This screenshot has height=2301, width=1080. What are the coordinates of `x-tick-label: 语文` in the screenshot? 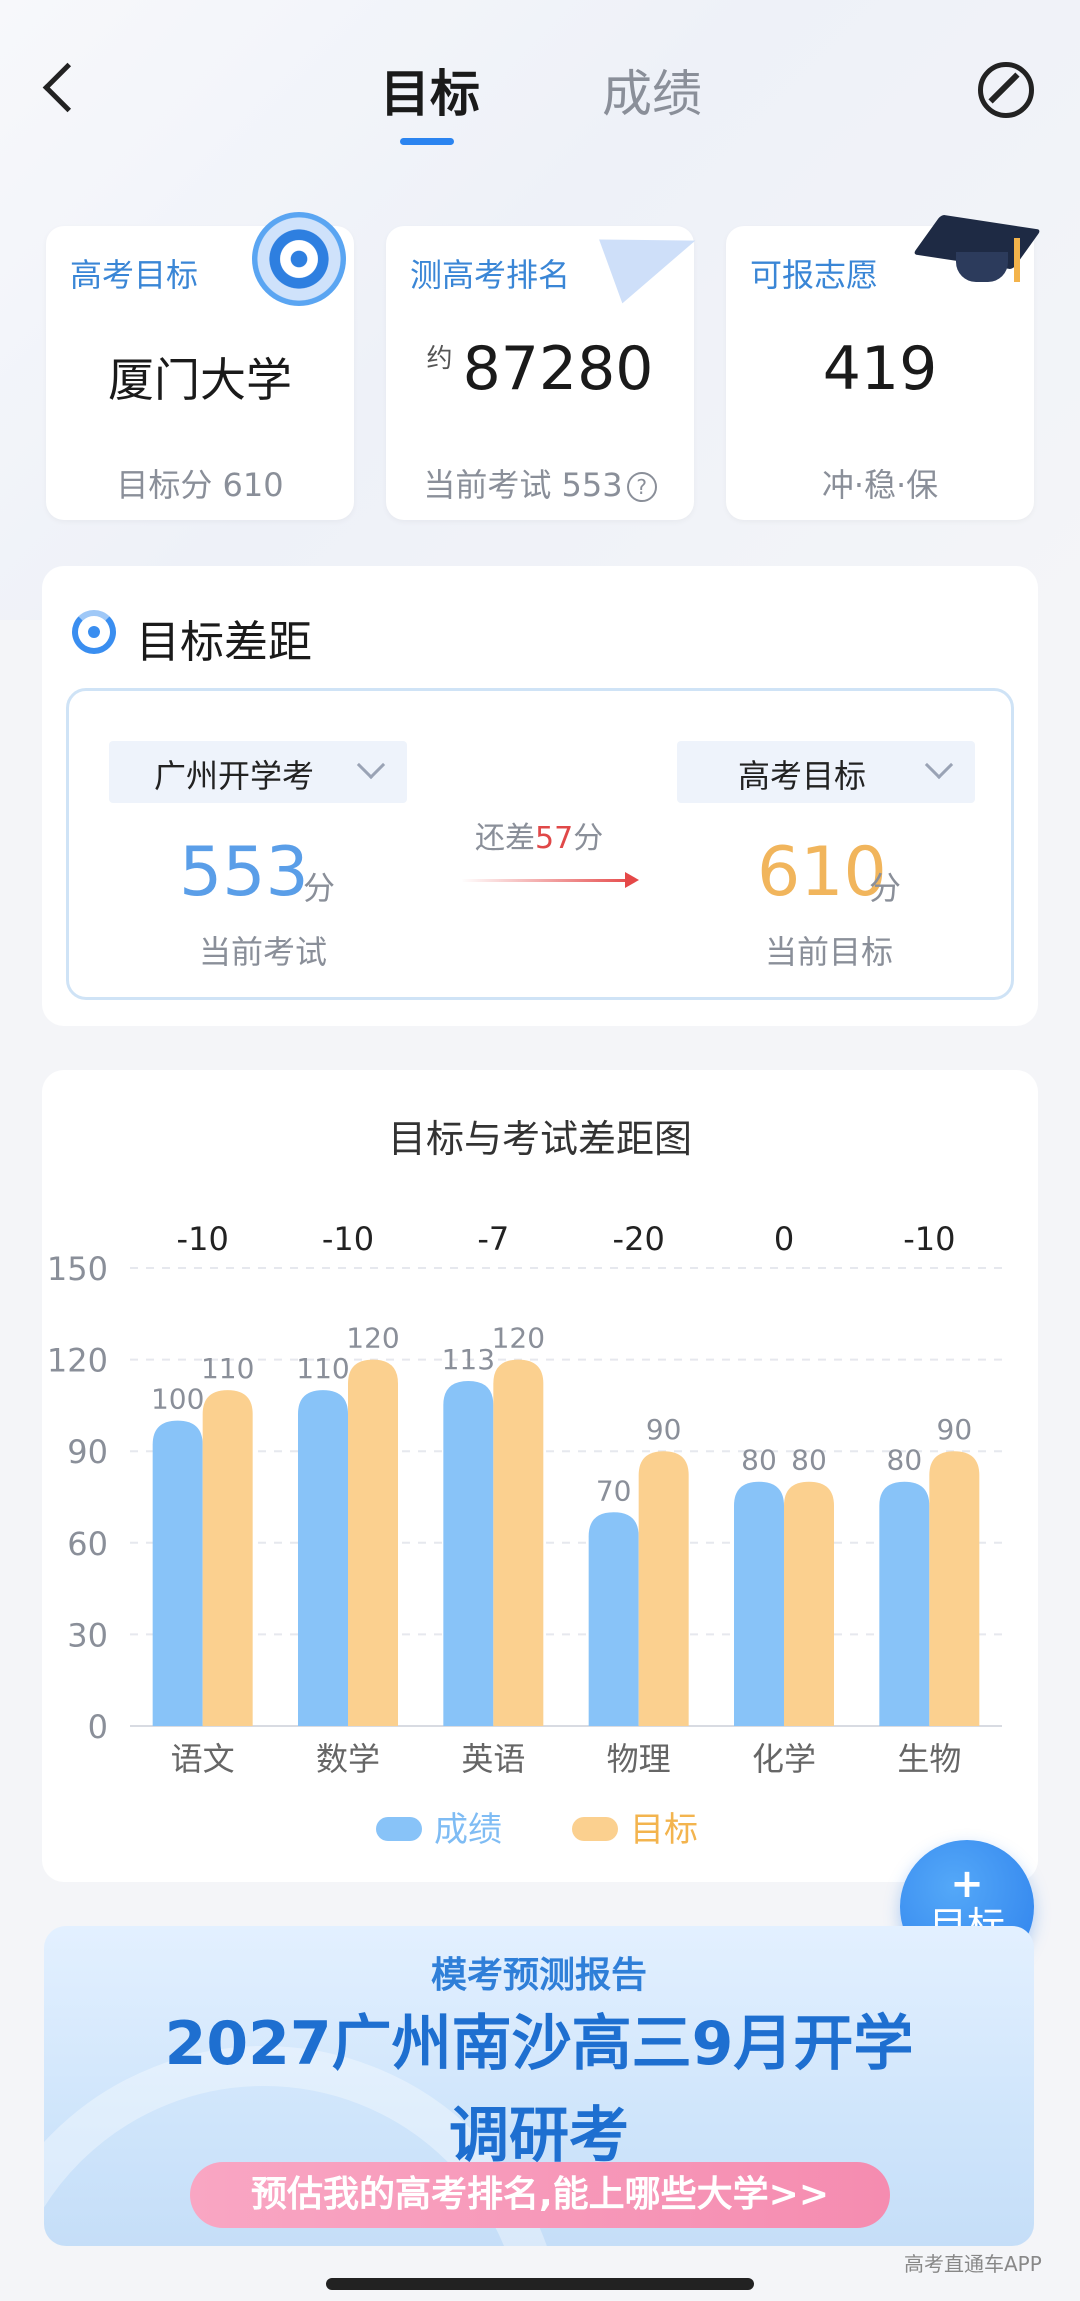 It's located at (203, 1759).